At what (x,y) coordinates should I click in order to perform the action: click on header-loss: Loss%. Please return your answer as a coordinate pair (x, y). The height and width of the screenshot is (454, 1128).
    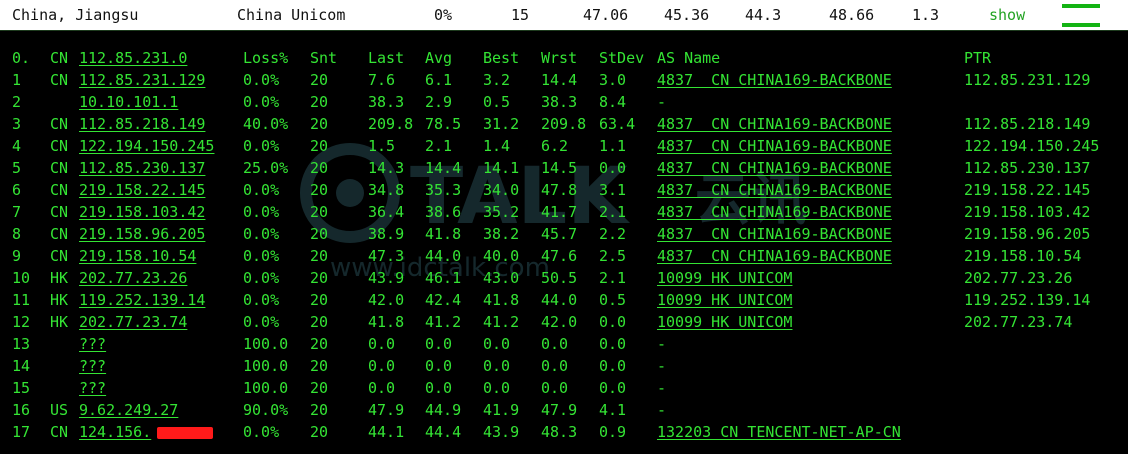
    Looking at the image, I should click on (266, 58).